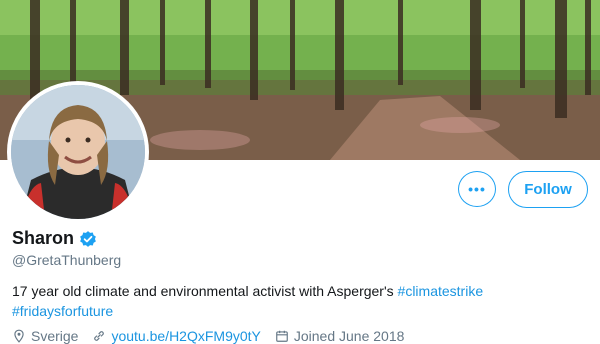  I want to click on profile-name-row: Sharon, so click(54, 238).